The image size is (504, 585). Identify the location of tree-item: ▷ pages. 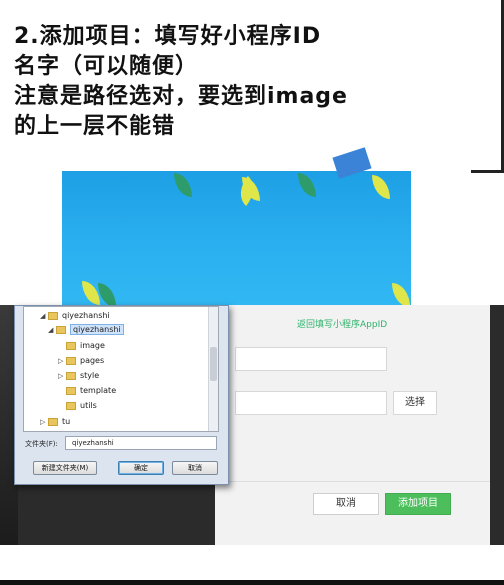
(81, 361).